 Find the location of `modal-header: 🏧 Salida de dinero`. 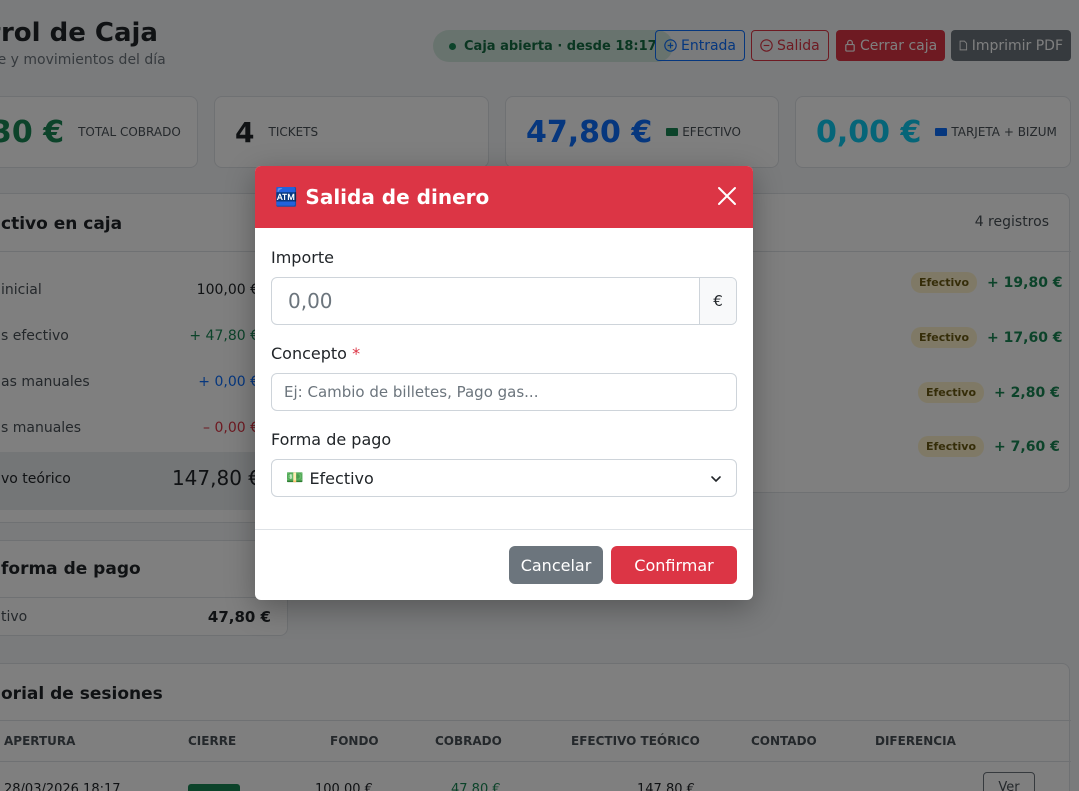

modal-header: 🏧 Salida de dinero is located at coordinates (504, 197).